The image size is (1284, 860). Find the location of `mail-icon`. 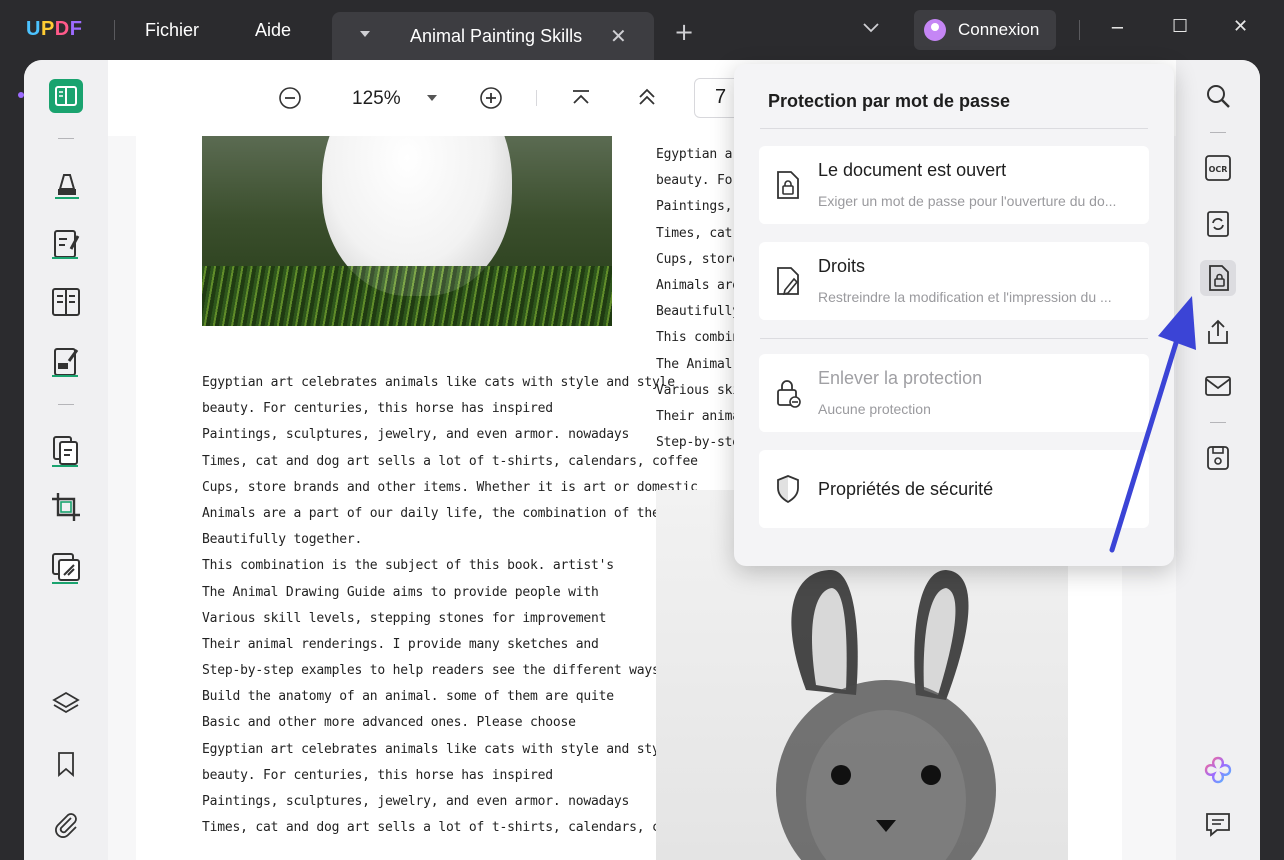

mail-icon is located at coordinates (1218, 386).